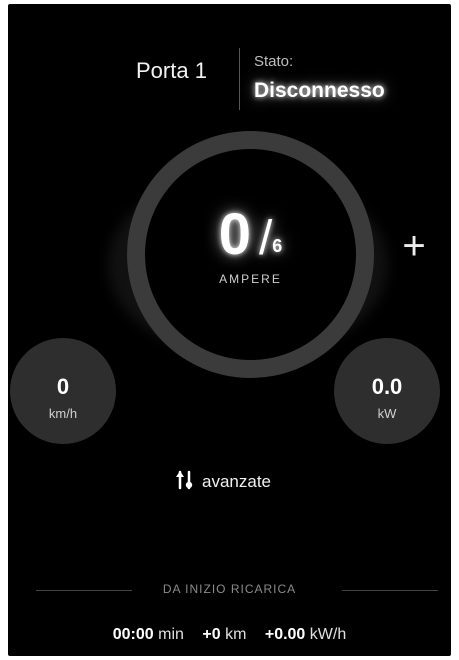  I want to click on power-value: 0.0, so click(387, 386).